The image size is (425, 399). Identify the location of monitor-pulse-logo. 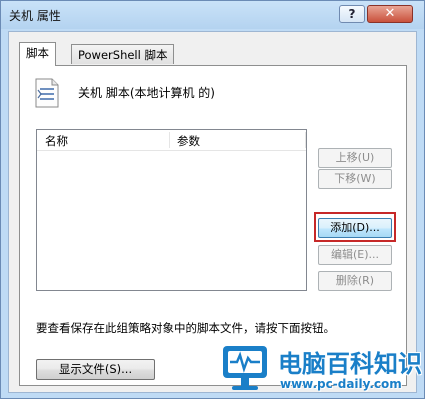
(245, 368).